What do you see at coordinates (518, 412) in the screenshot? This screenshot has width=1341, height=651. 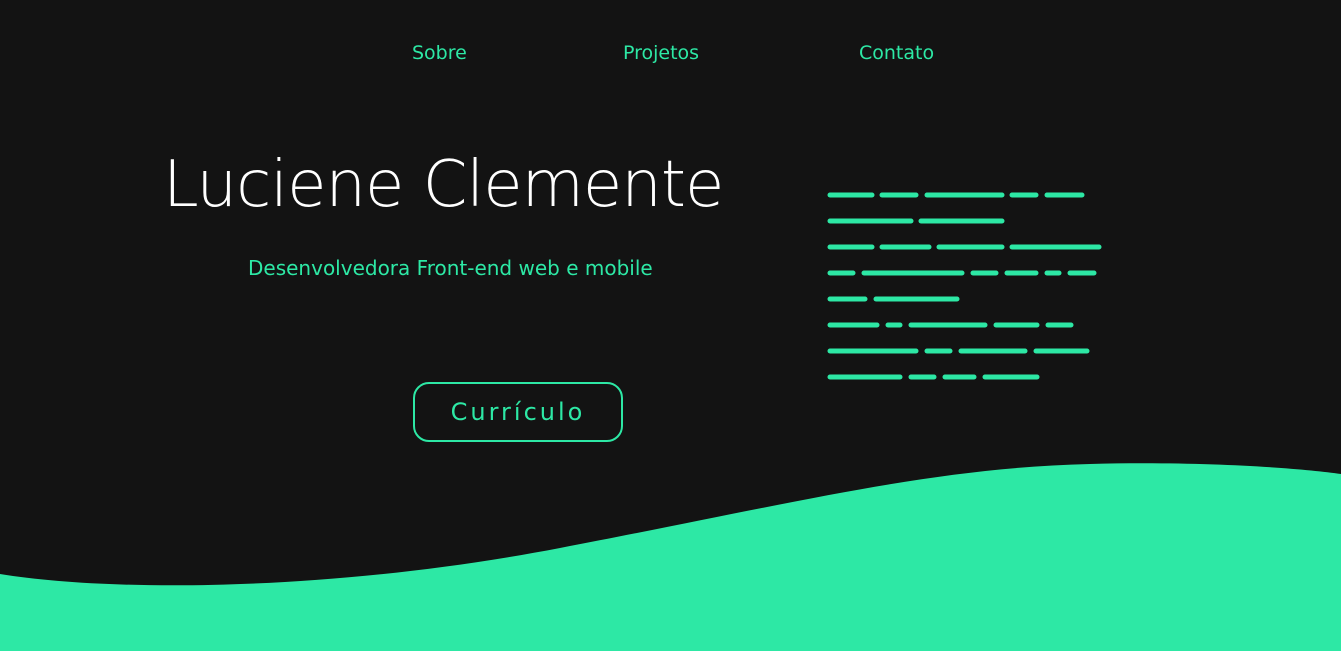 I see `curriculo-button: Currículo` at bounding box center [518, 412].